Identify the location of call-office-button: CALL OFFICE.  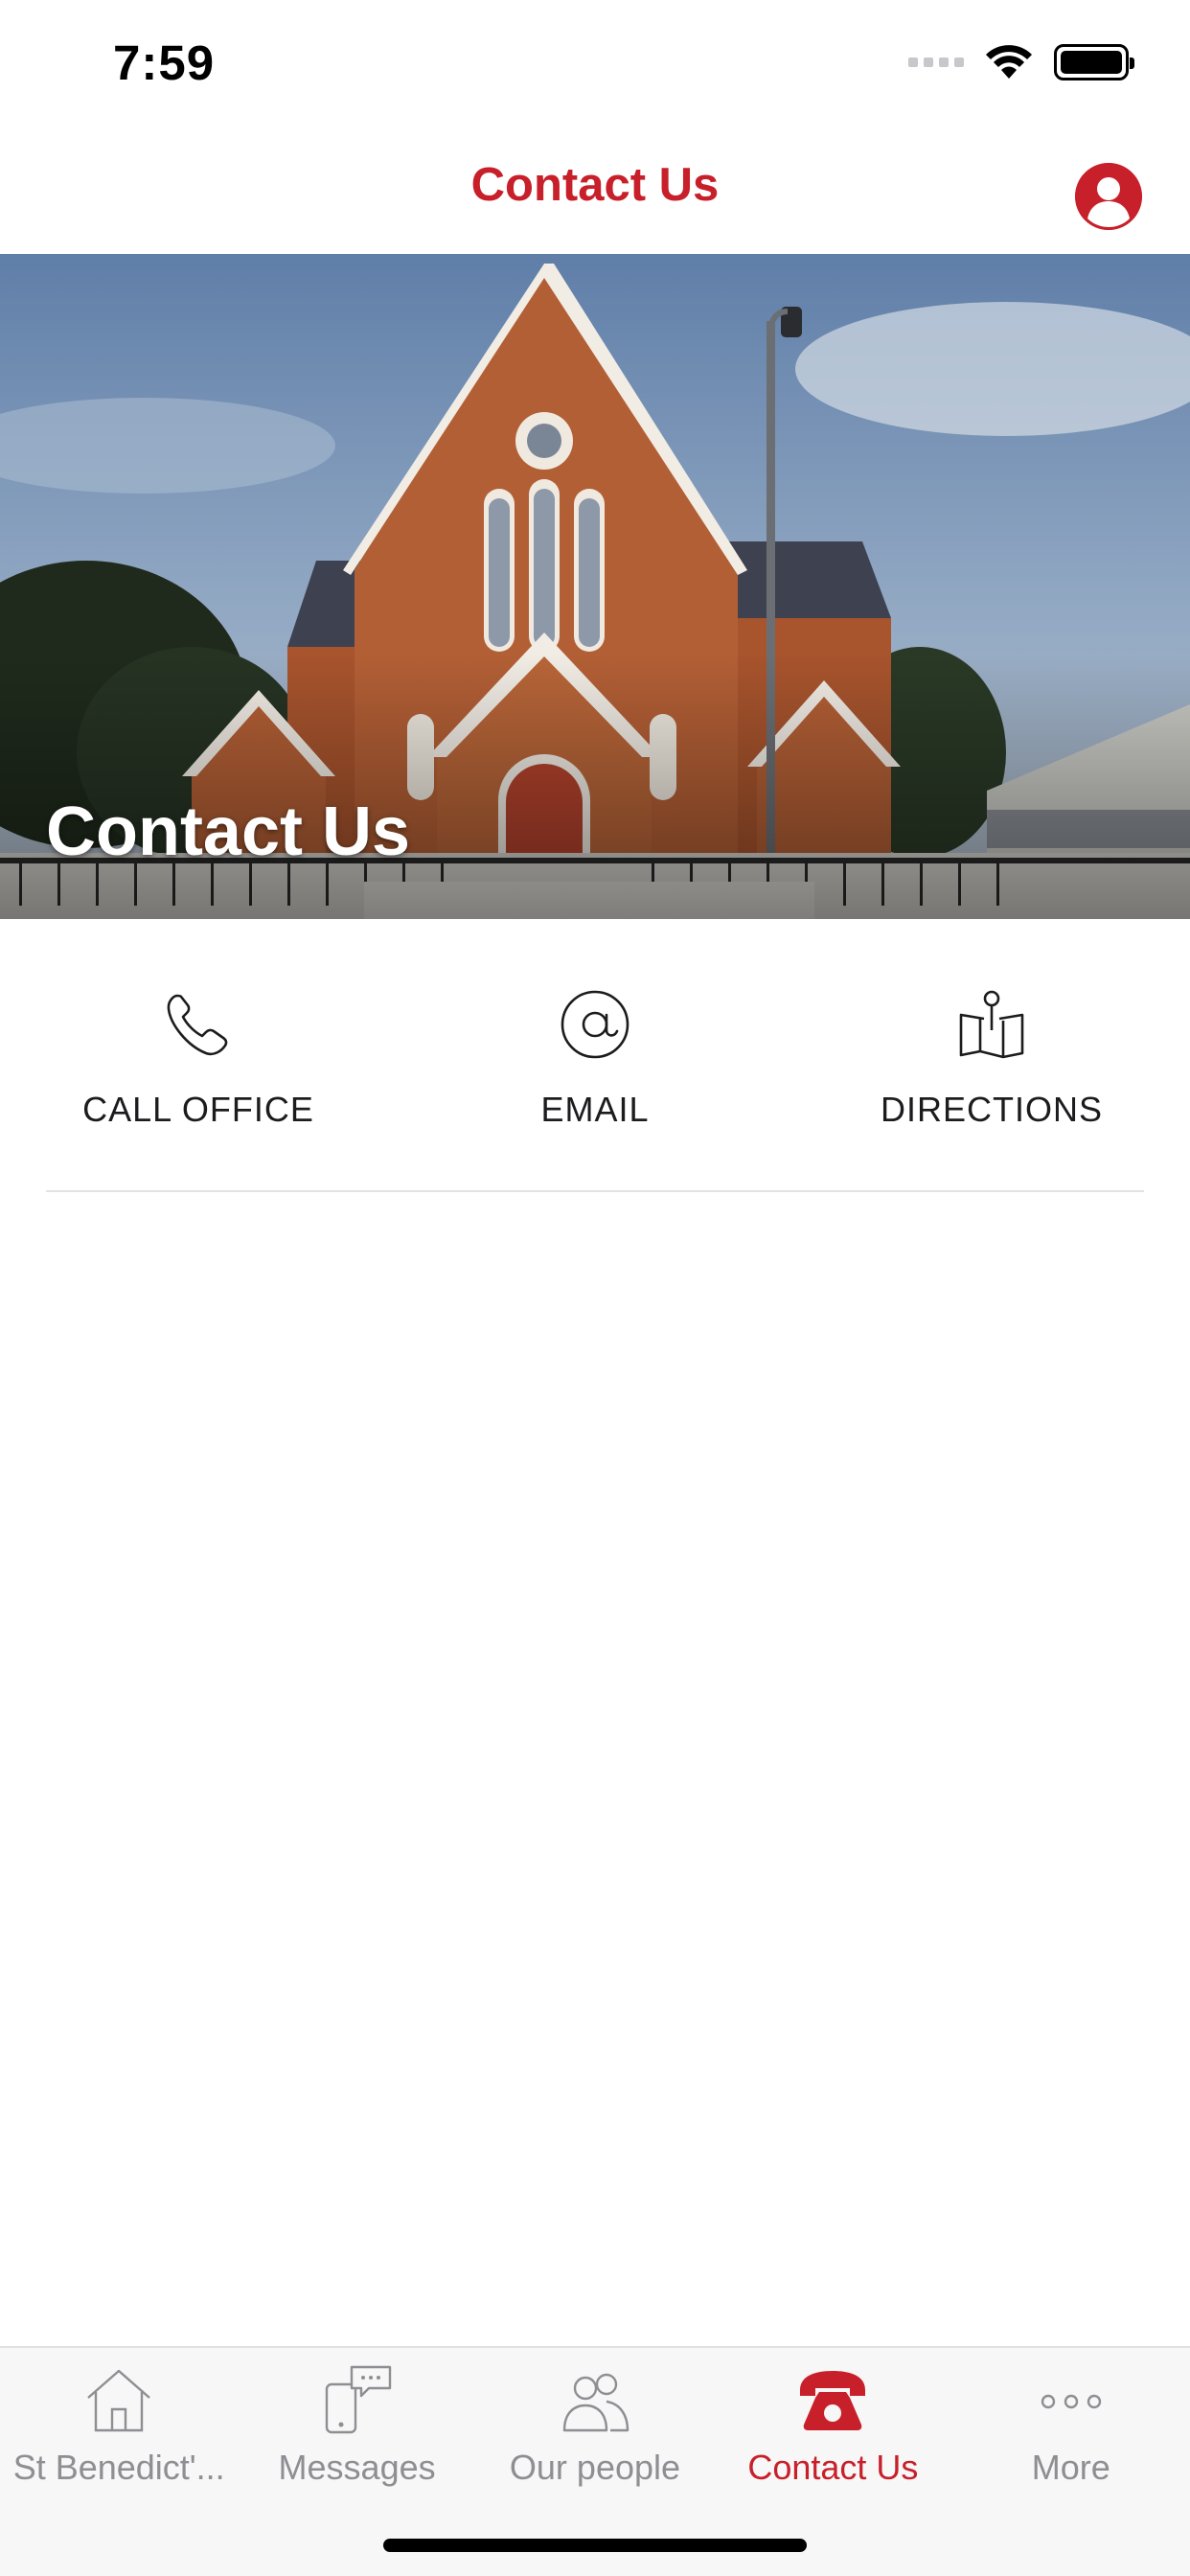
(199, 1055).